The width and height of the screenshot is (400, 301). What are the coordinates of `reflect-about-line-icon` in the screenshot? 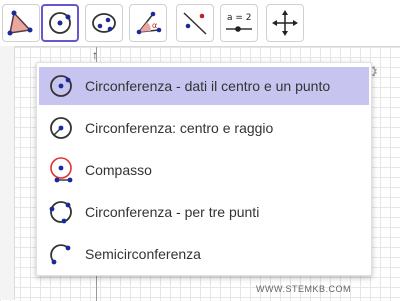 It's located at (195, 23).